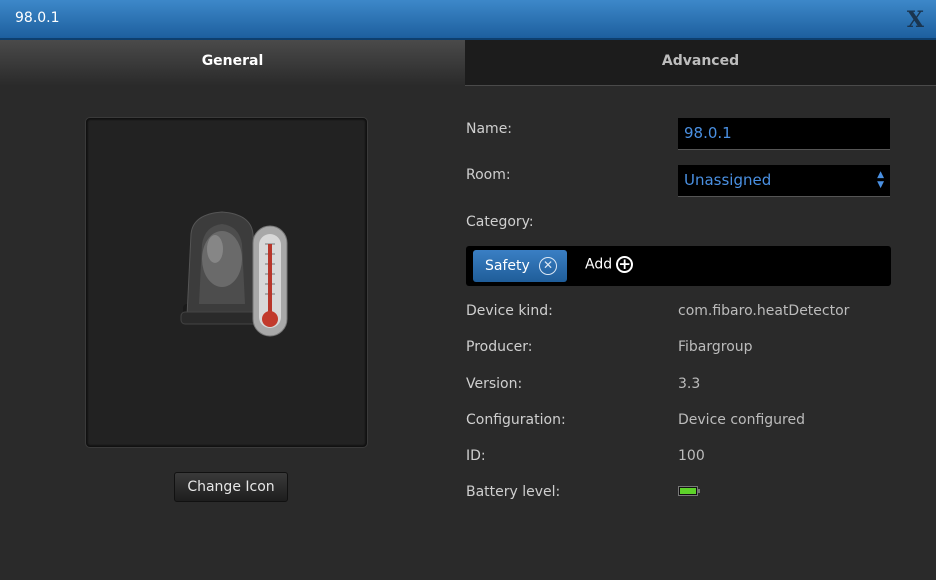 This screenshot has width=936, height=580. What do you see at coordinates (500, 222) in the screenshot?
I see `category-label: Category:` at bounding box center [500, 222].